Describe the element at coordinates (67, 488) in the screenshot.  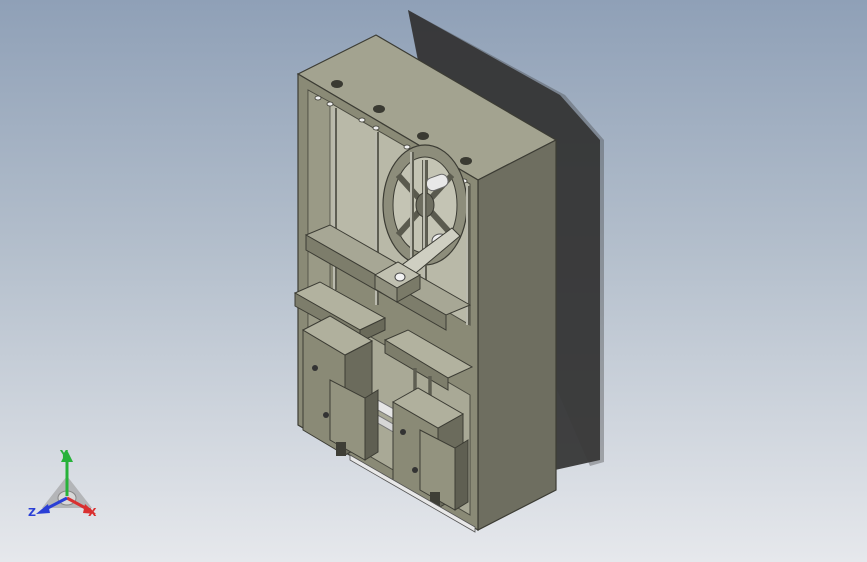
I see `orientation-triad: Y X Z` at that location.